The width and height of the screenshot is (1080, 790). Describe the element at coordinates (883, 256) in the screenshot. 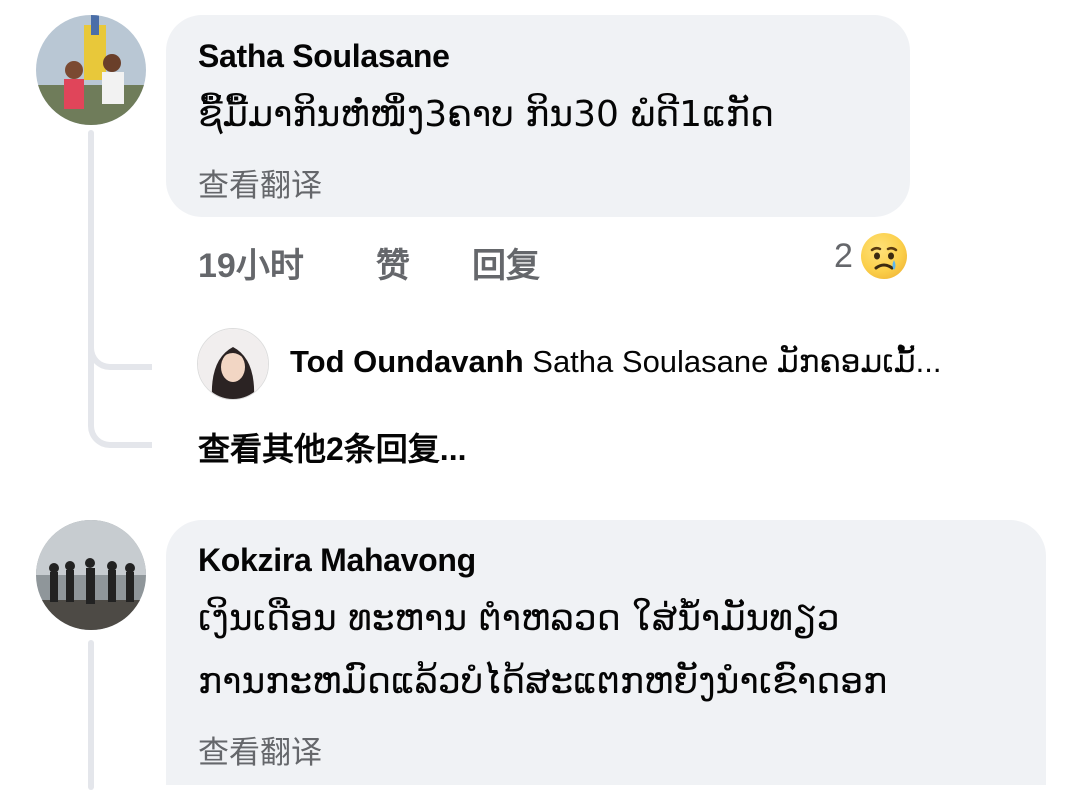

I see `sad-face-icon` at that location.